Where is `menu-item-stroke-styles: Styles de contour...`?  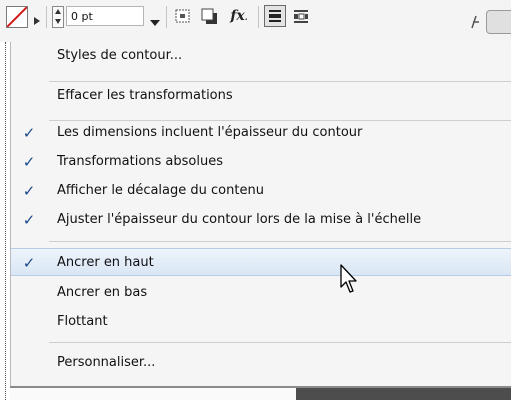
menu-item-stroke-styles: Styles de contour... is located at coordinates (261, 56).